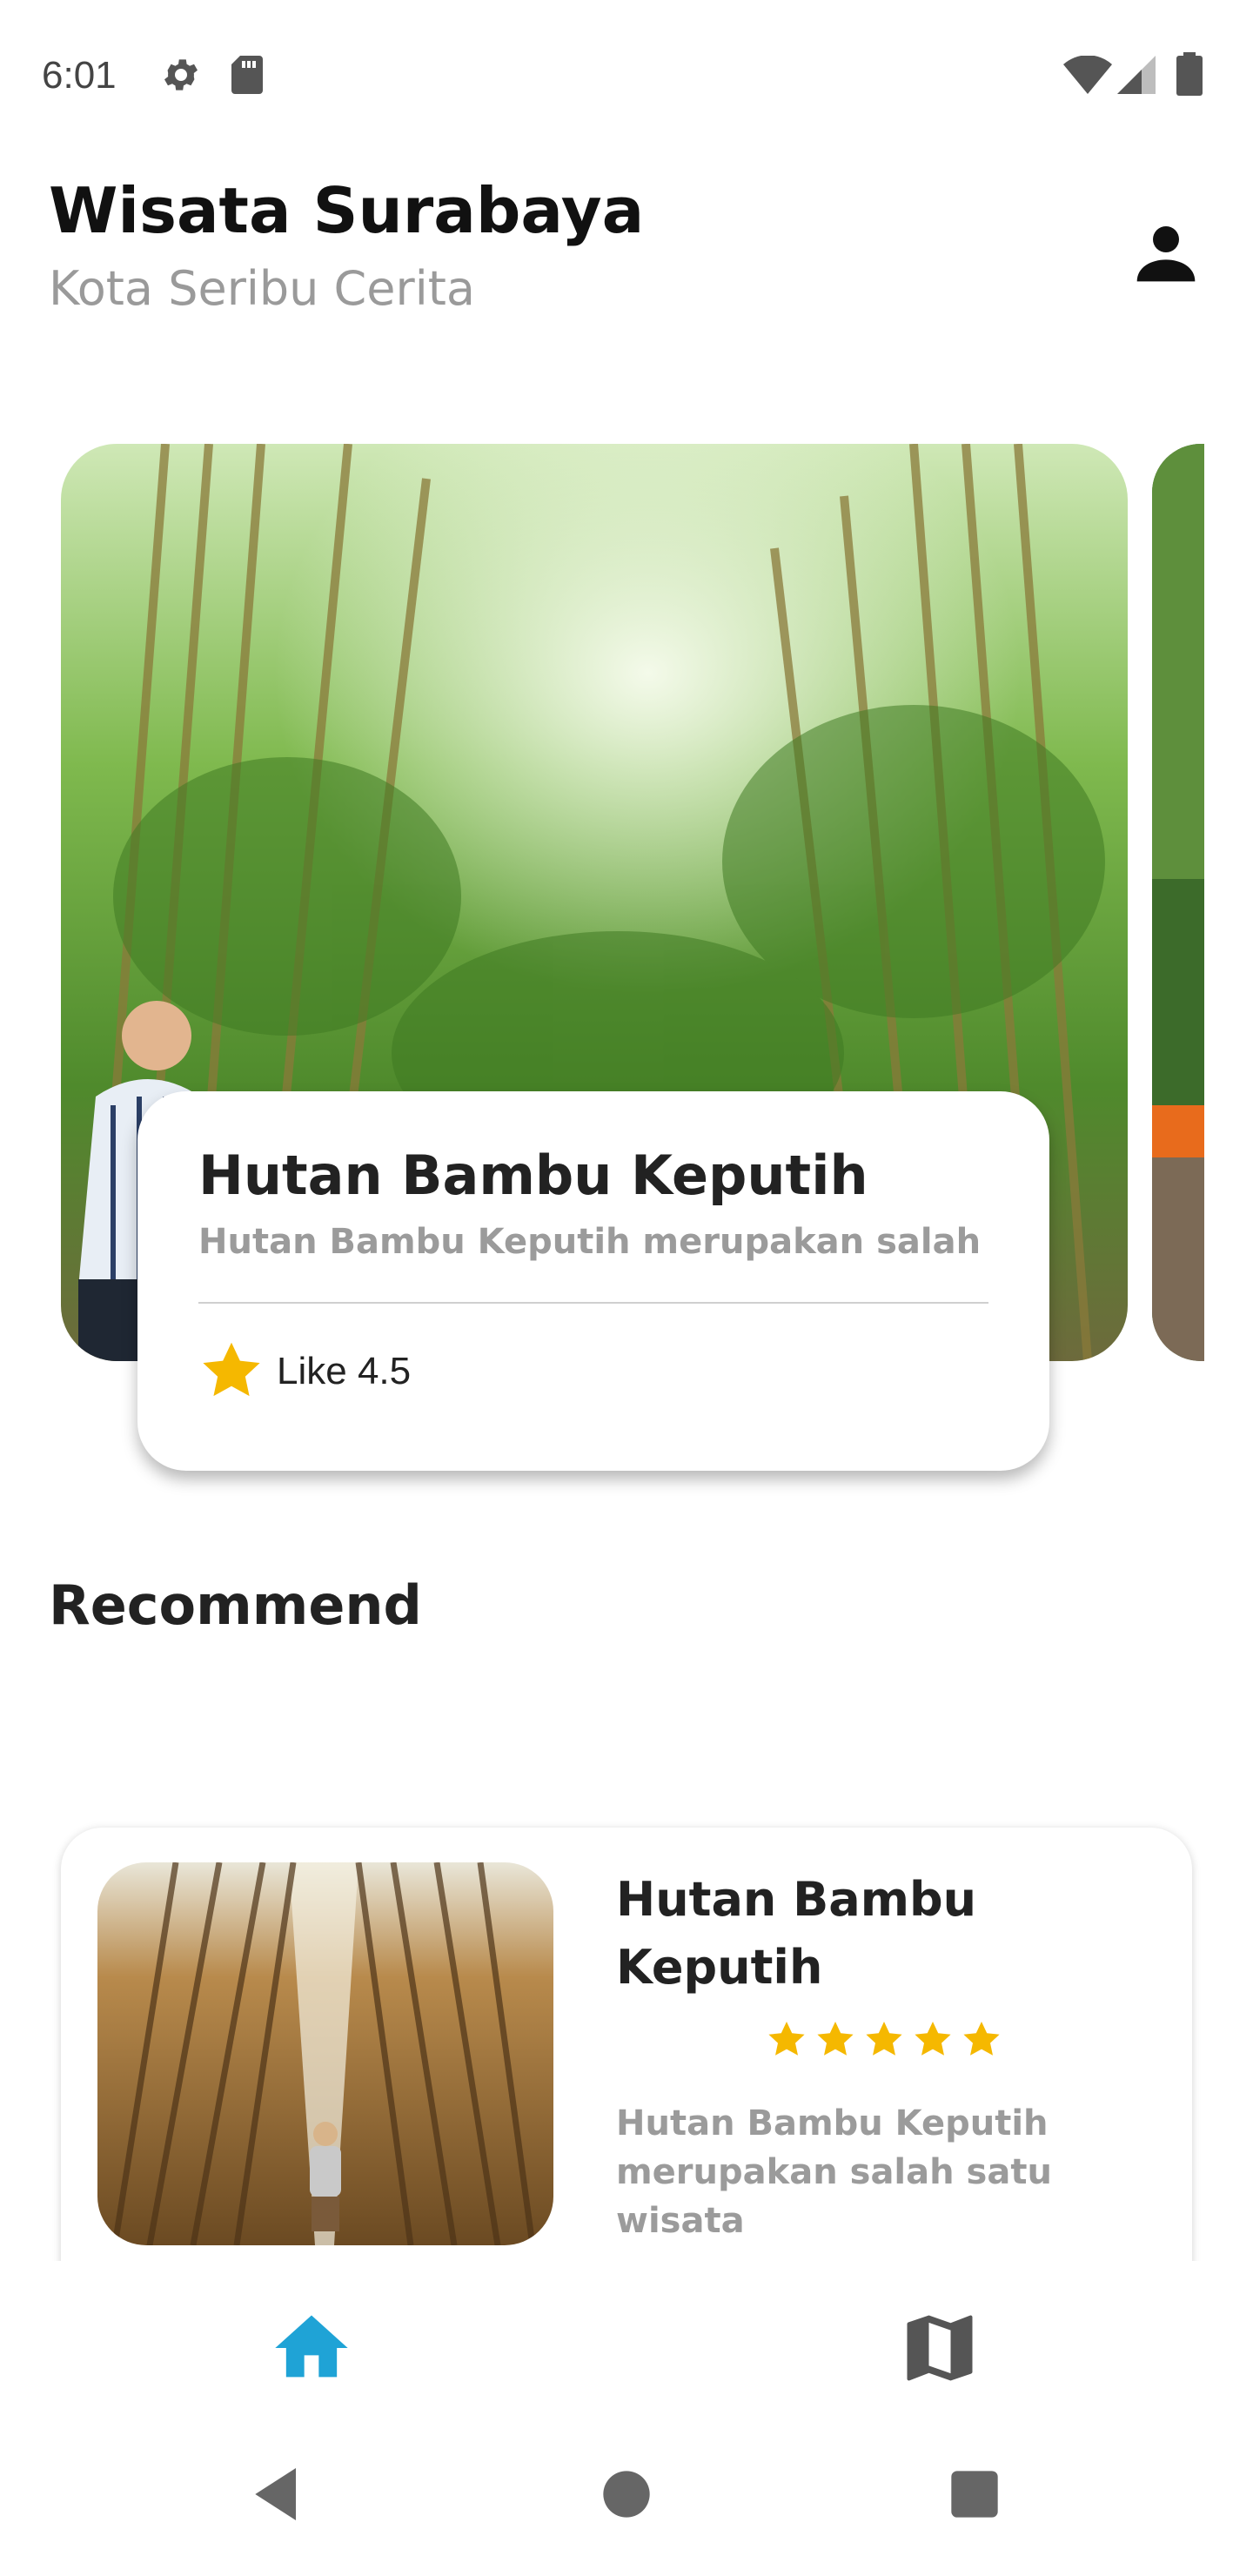 The image size is (1253, 2576). What do you see at coordinates (590, 1242) in the screenshot?
I see `featured-description: Hutan Bambu Keputih merupakan salah` at bounding box center [590, 1242].